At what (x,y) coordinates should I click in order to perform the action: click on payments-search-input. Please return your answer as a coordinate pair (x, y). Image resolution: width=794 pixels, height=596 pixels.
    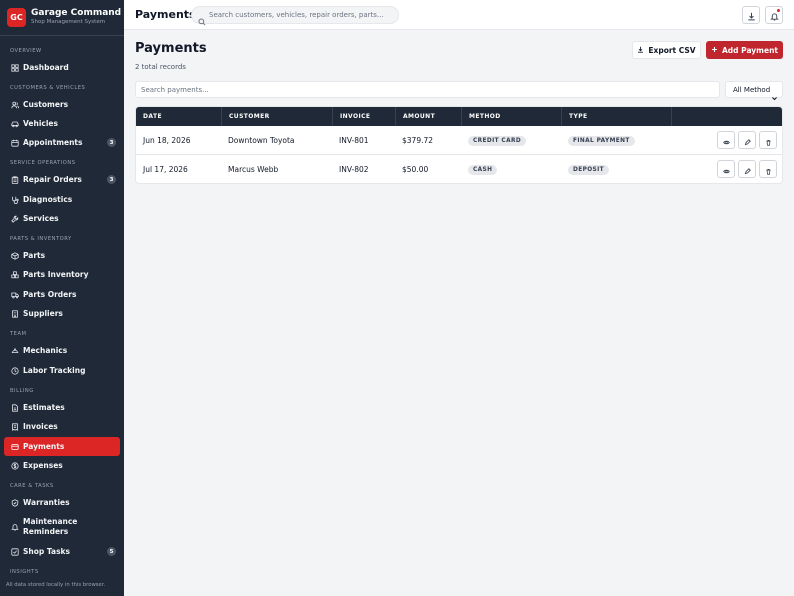
    Looking at the image, I should click on (426, 89).